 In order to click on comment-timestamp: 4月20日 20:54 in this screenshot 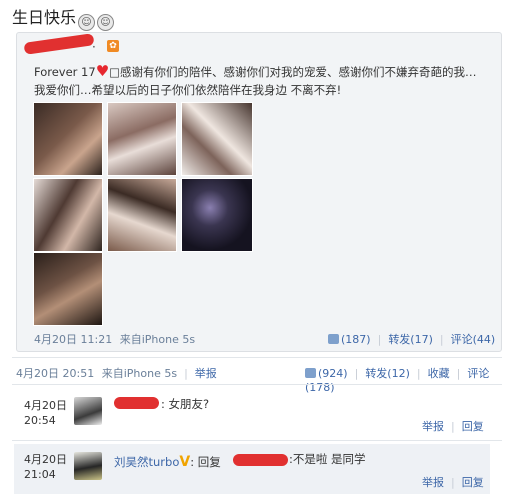, I will do `click(45, 413)`.